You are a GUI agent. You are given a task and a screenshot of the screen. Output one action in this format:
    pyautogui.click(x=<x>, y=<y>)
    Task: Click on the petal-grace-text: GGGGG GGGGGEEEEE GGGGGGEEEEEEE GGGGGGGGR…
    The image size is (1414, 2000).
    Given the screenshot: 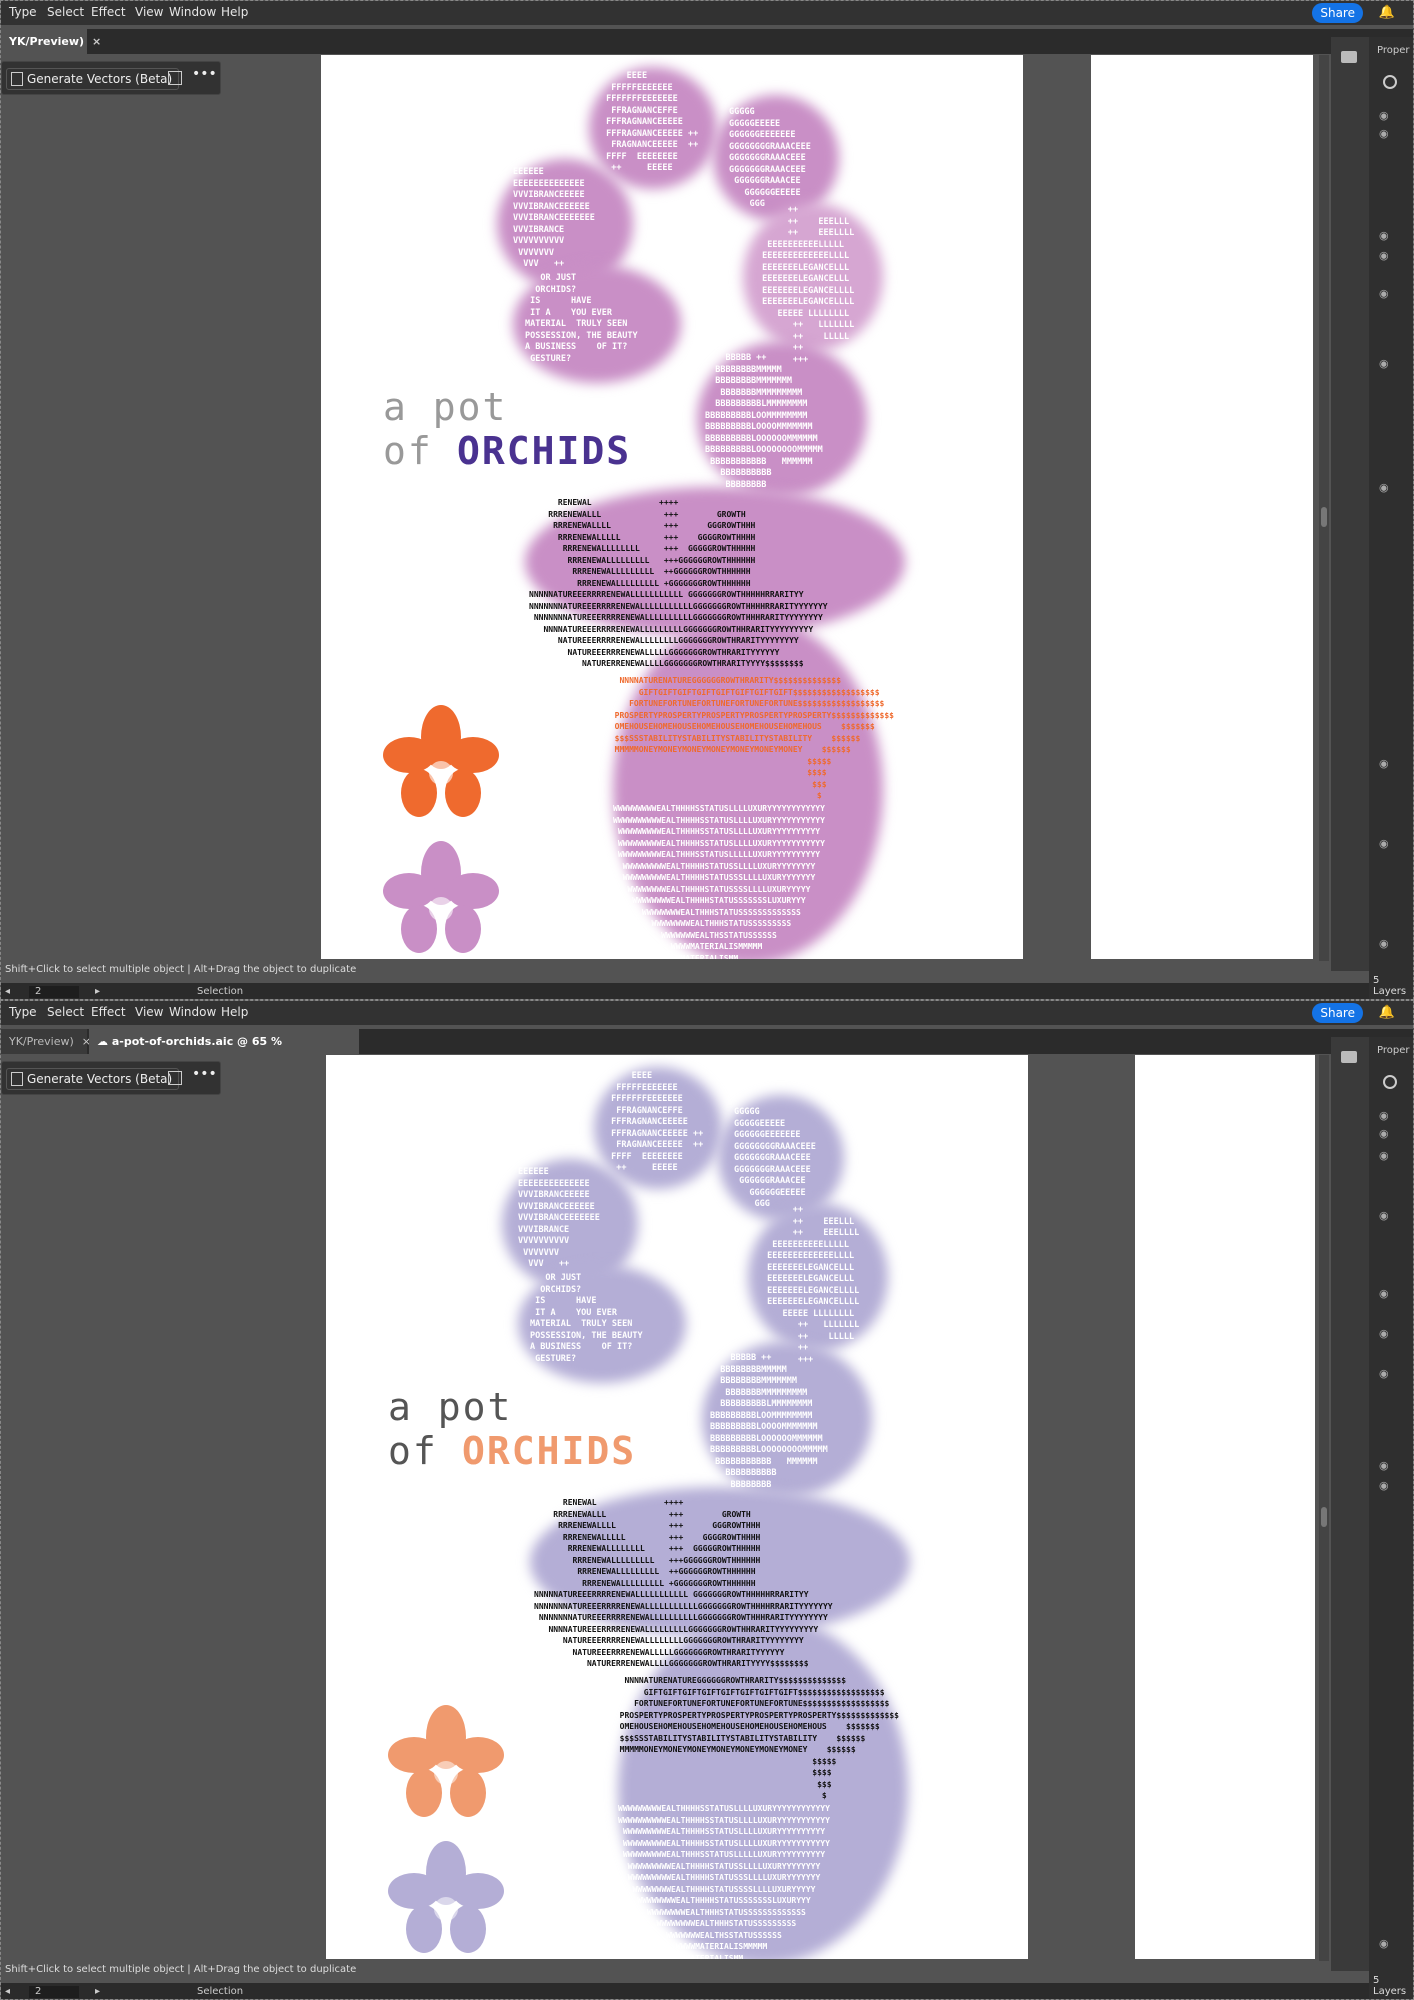 What is the action you would take?
    pyautogui.click(x=770, y=158)
    